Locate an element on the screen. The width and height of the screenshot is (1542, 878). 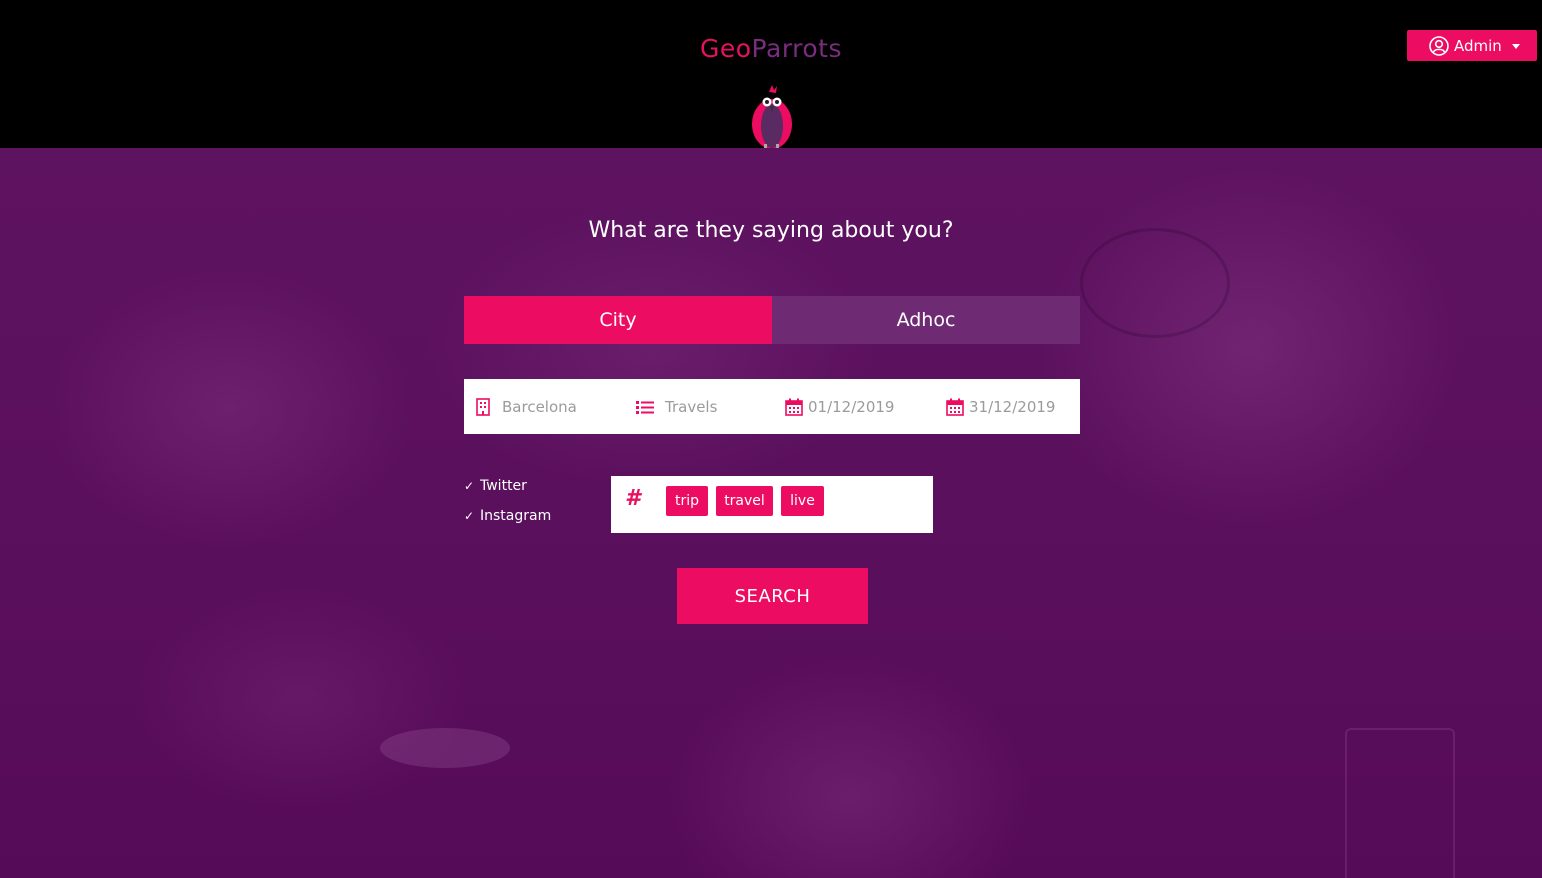
hashtag-chip: live is located at coordinates (802, 501).